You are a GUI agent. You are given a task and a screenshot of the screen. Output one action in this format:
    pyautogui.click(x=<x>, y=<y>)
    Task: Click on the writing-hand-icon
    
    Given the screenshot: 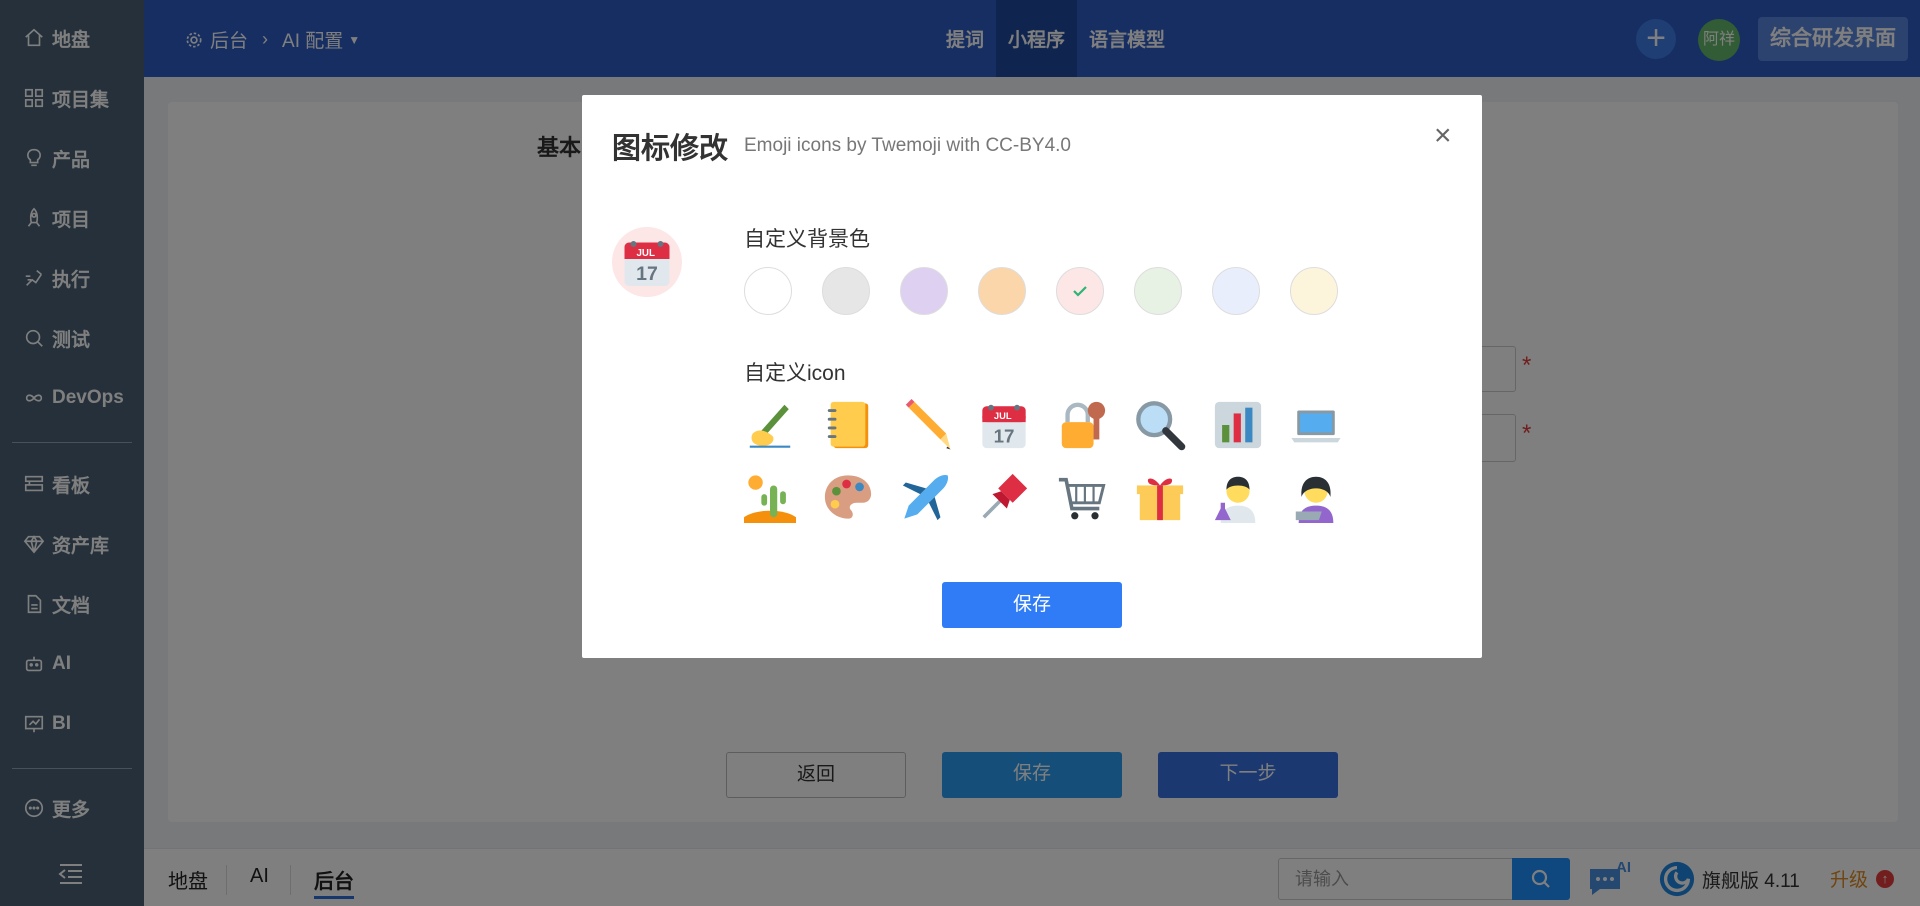 What is the action you would take?
    pyautogui.click(x=770, y=426)
    